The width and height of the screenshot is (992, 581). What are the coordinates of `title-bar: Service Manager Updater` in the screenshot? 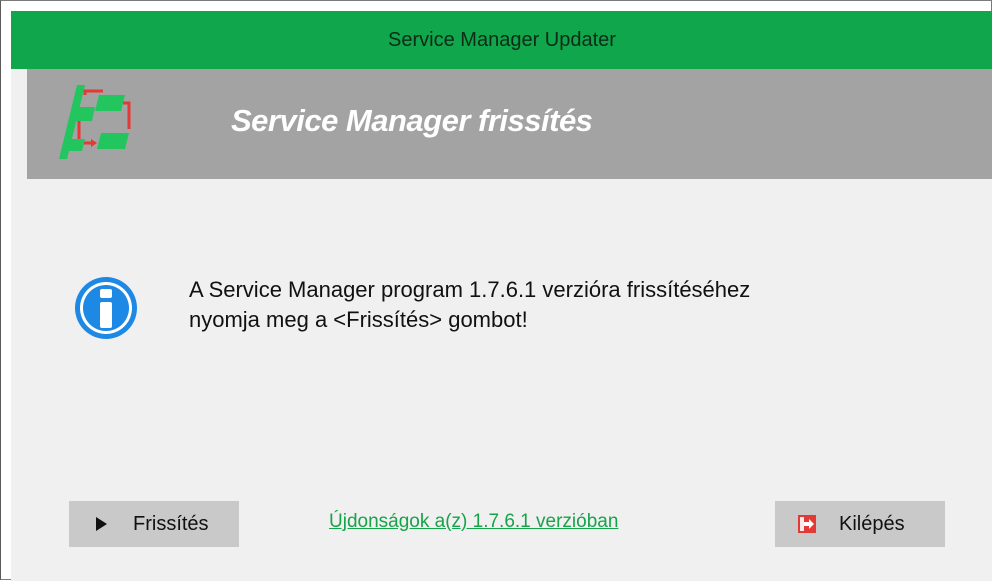 It's located at (501, 40).